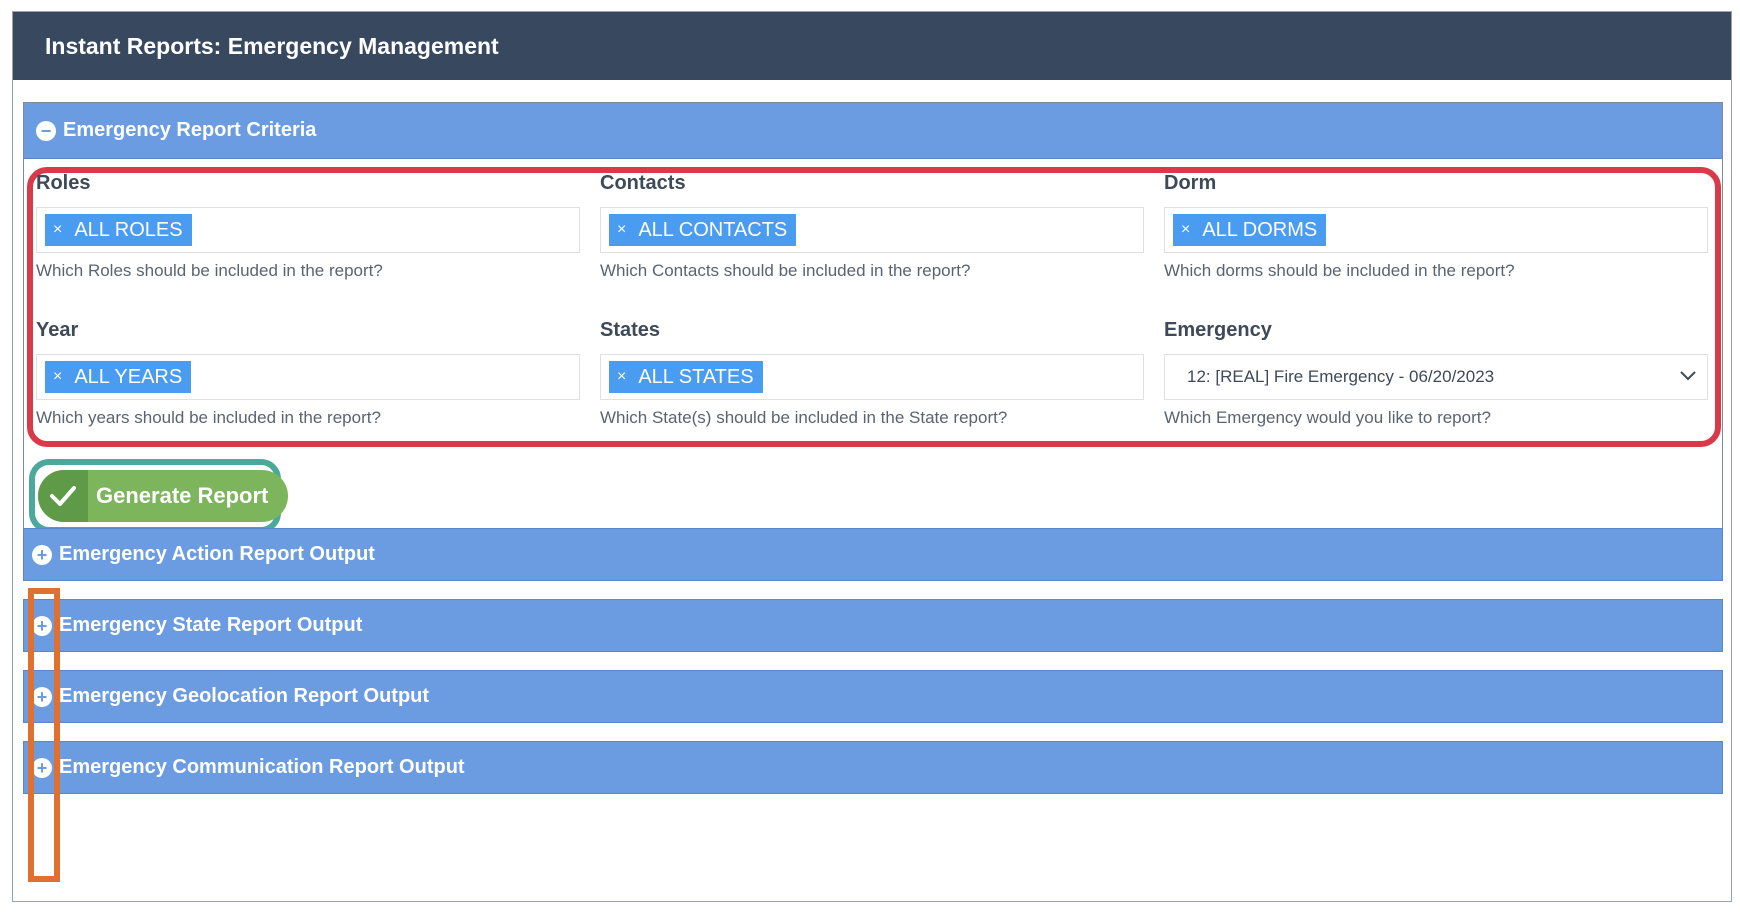 The width and height of the screenshot is (1740, 918). What do you see at coordinates (182, 495) in the screenshot?
I see `generate-report-label: Generate Report` at bounding box center [182, 495].